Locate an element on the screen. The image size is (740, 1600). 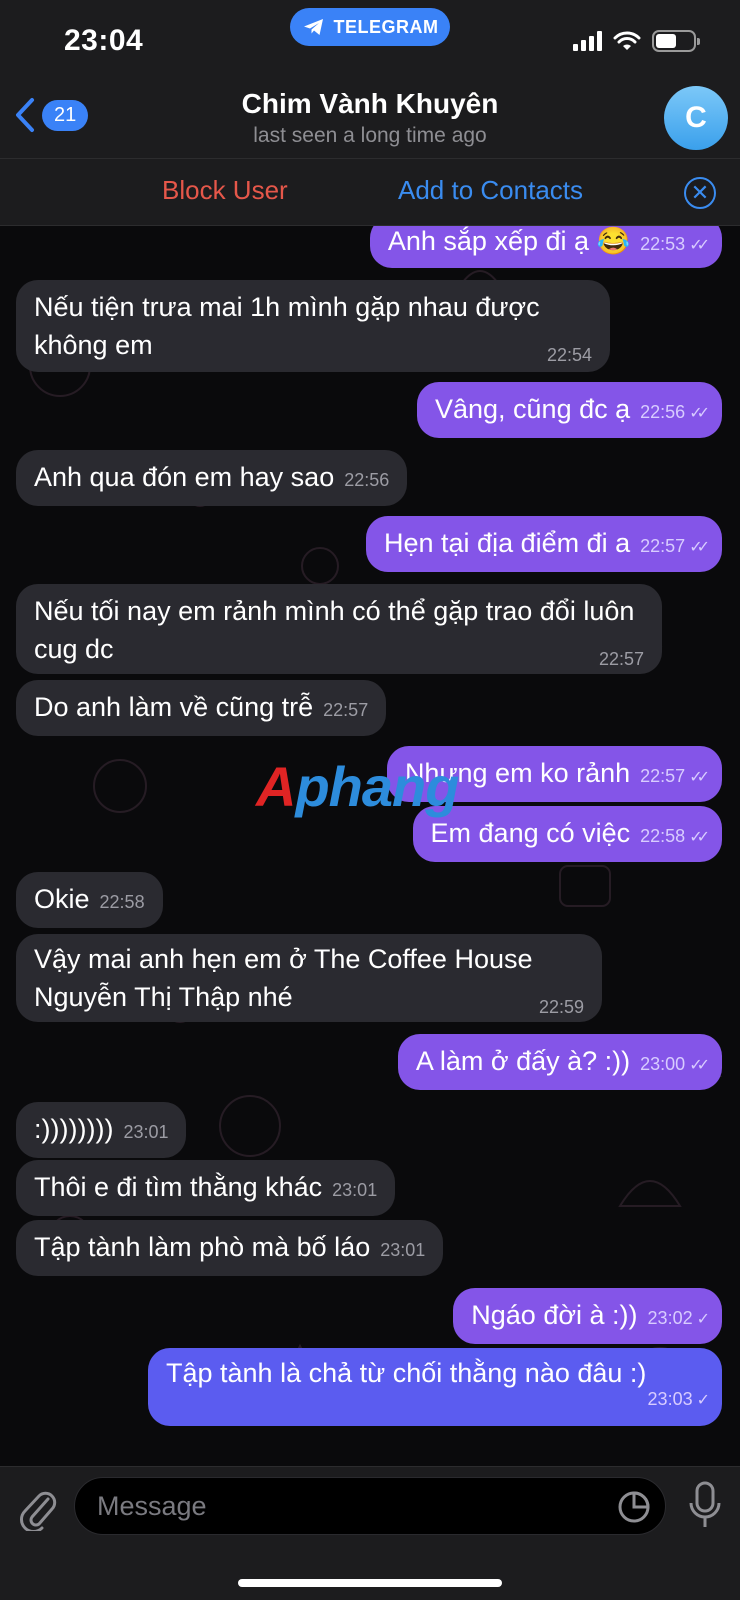
avatar: C is located at coordinates (696, 118).